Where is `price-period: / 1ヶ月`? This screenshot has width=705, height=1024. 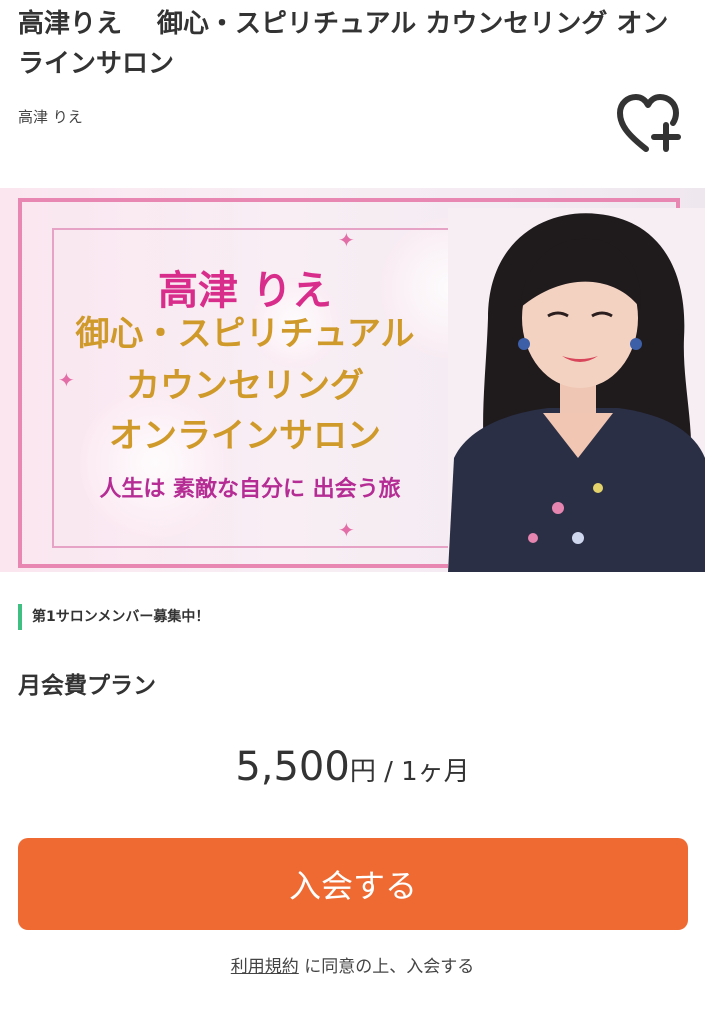
price-period: / 1ヶ月 is located at coordinates (422, 772).